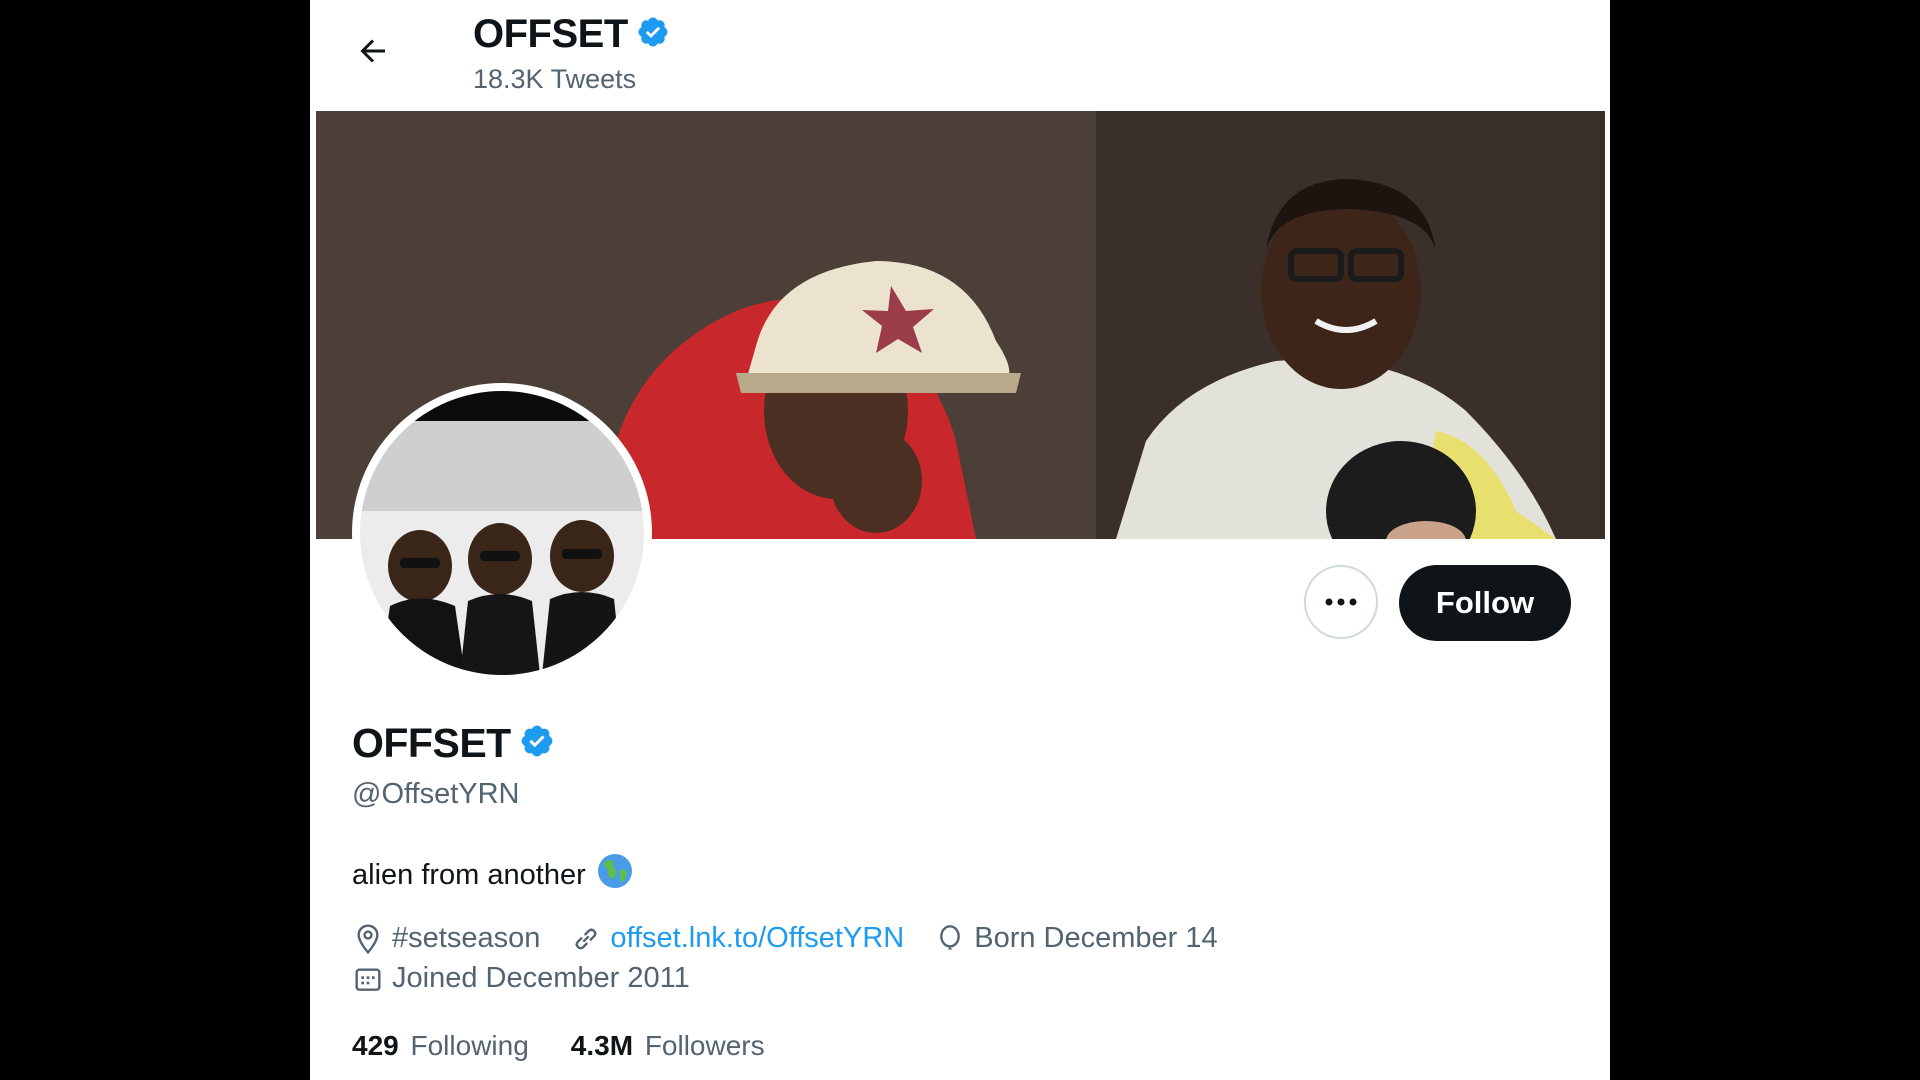  I want to click on birthday: Born December 14, so click(1076, 938).